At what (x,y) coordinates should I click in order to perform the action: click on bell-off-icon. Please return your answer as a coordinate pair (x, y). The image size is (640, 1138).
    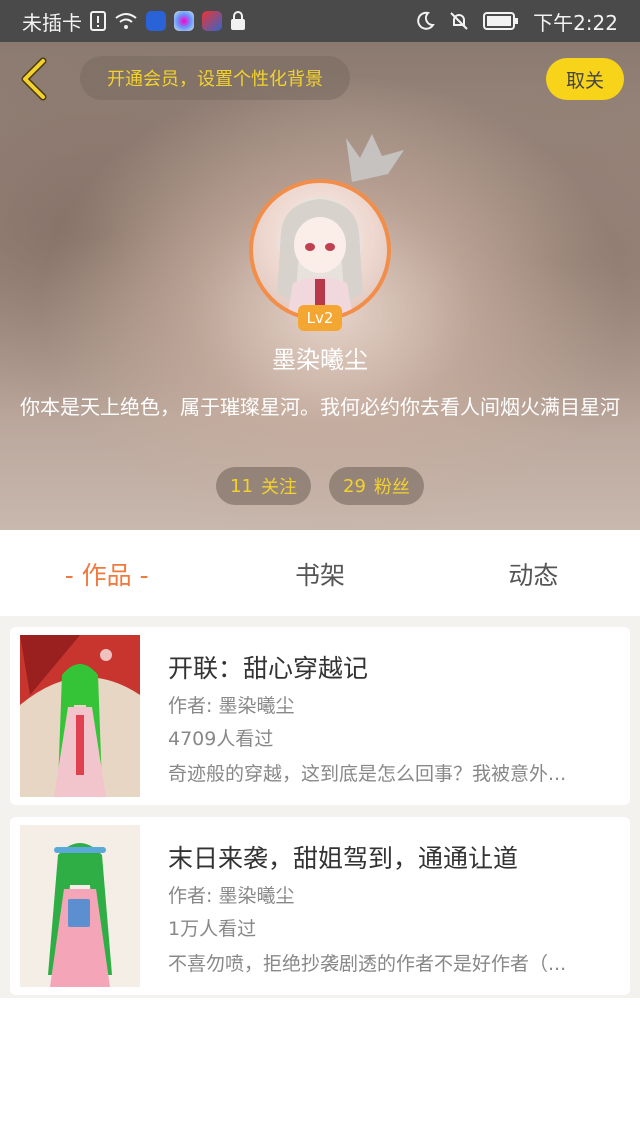
    Looking at the image, I should click on (459, 21).